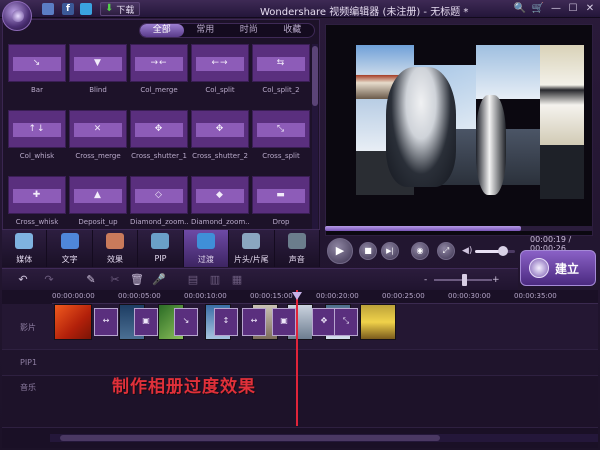  Describe the element at coordinates (464, 280) in the screenshot. I see `zoom-knob` at that location.